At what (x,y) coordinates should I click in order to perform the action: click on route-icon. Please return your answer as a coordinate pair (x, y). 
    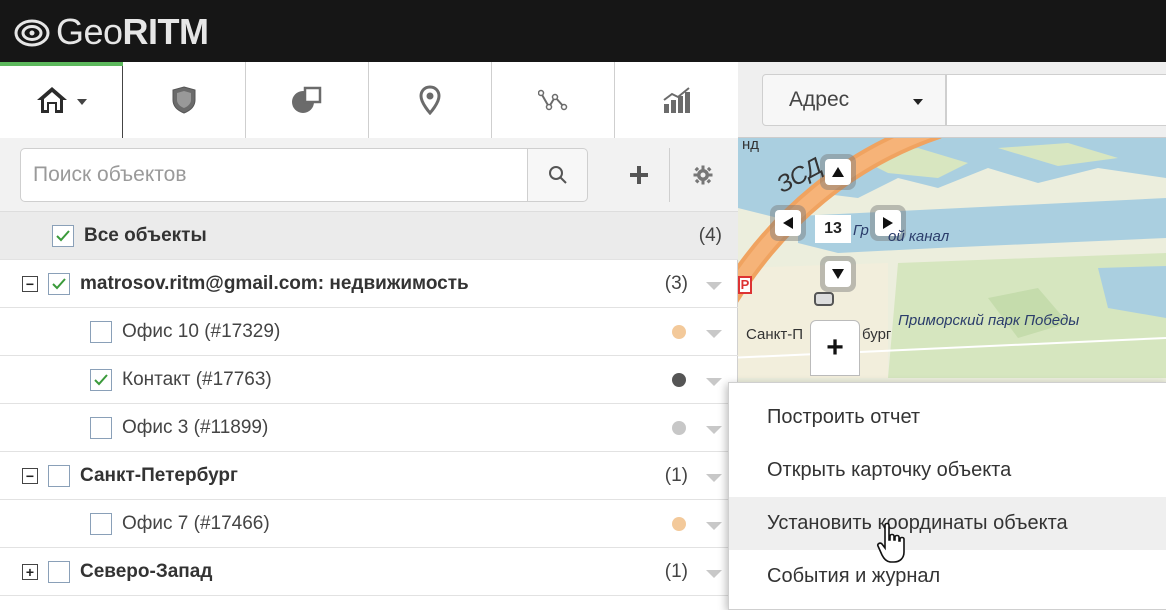
    Looking at the image, I should click on (553, 100).